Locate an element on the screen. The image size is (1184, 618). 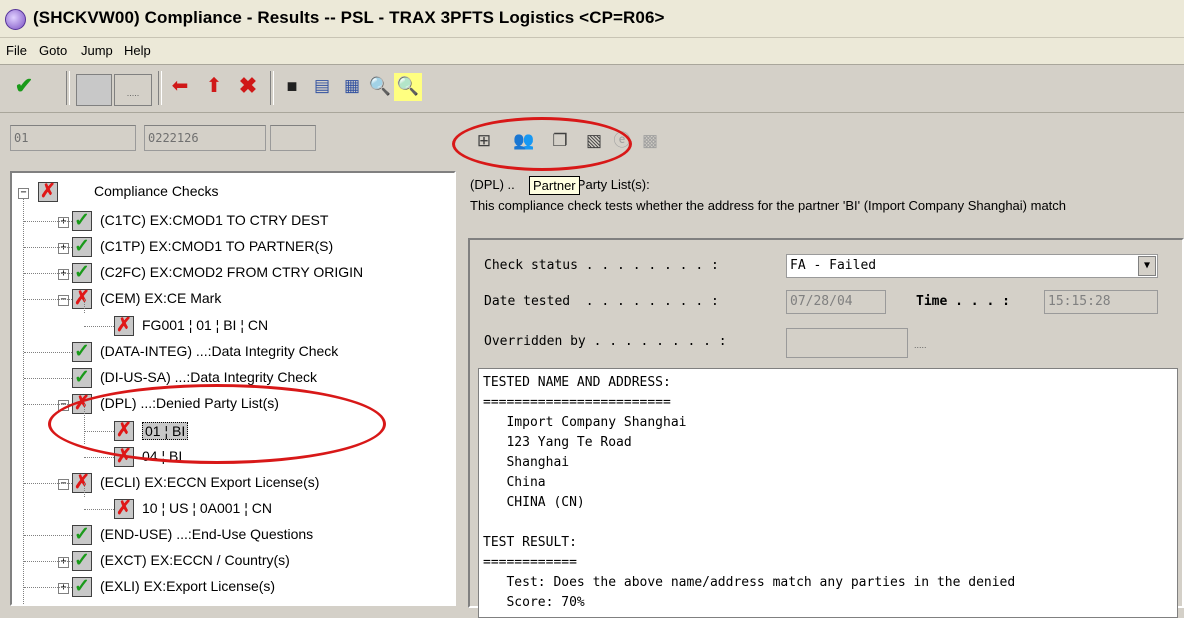
tree-item: + ✓ (C1TP) EX:CMOD1 TO PARTNER(S) is located at coordinates (232, 247).